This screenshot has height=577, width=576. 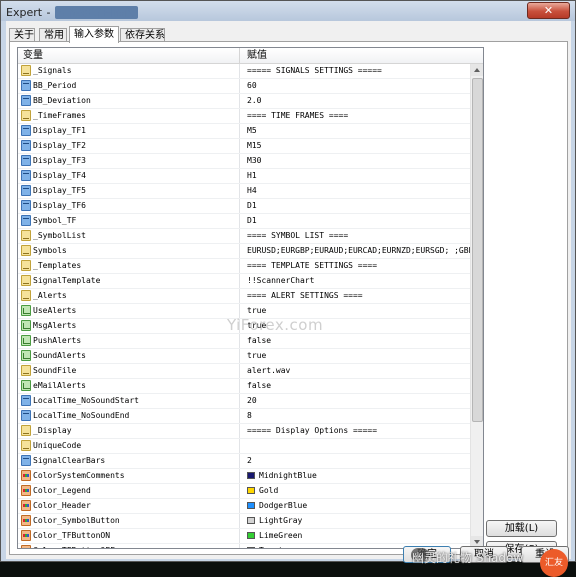 I want to click on row-value: H4, so click(x=252, y=191).